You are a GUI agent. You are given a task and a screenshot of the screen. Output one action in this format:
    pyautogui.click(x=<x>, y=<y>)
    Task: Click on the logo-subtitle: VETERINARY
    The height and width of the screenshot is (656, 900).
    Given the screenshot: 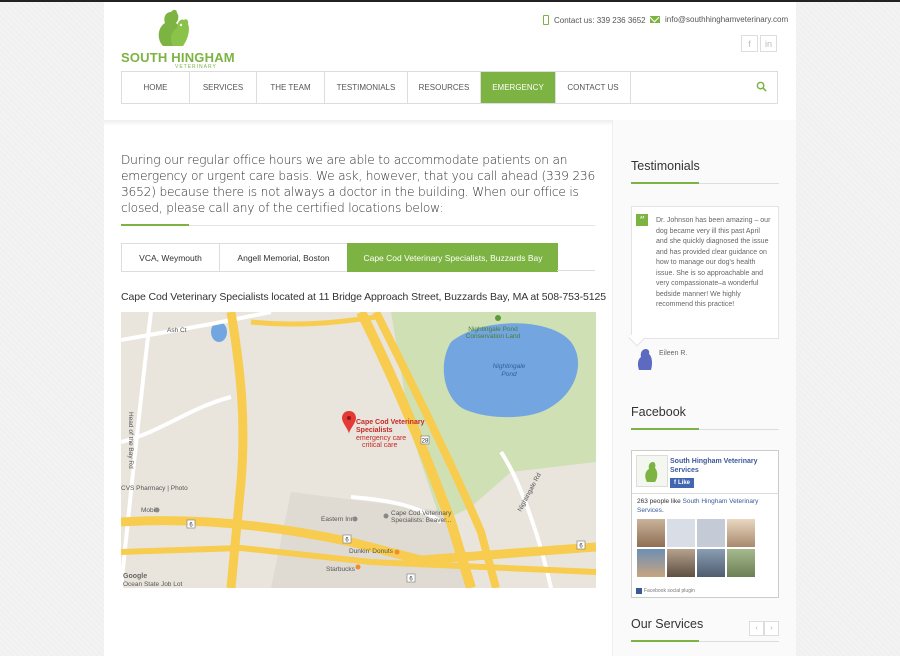 What is the action you would take?
    pyautogui.click(x=196, y=67)
    